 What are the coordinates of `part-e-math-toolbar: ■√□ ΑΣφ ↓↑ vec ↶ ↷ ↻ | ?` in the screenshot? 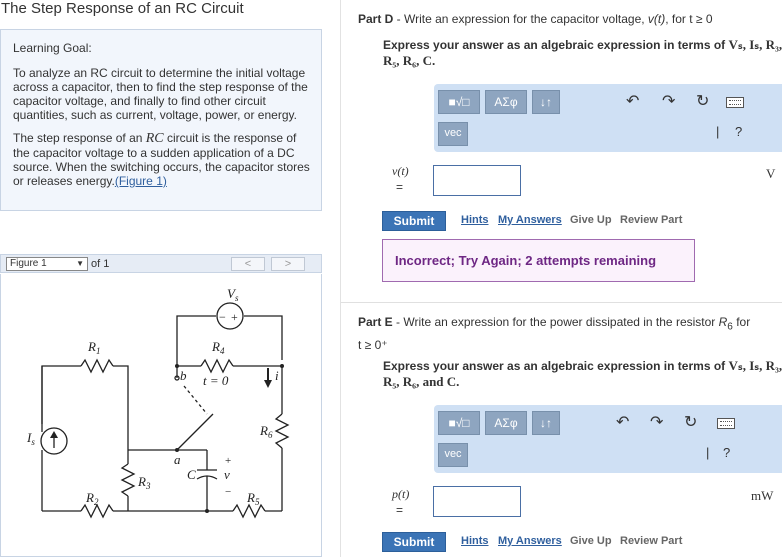 It's located at (608, 439).